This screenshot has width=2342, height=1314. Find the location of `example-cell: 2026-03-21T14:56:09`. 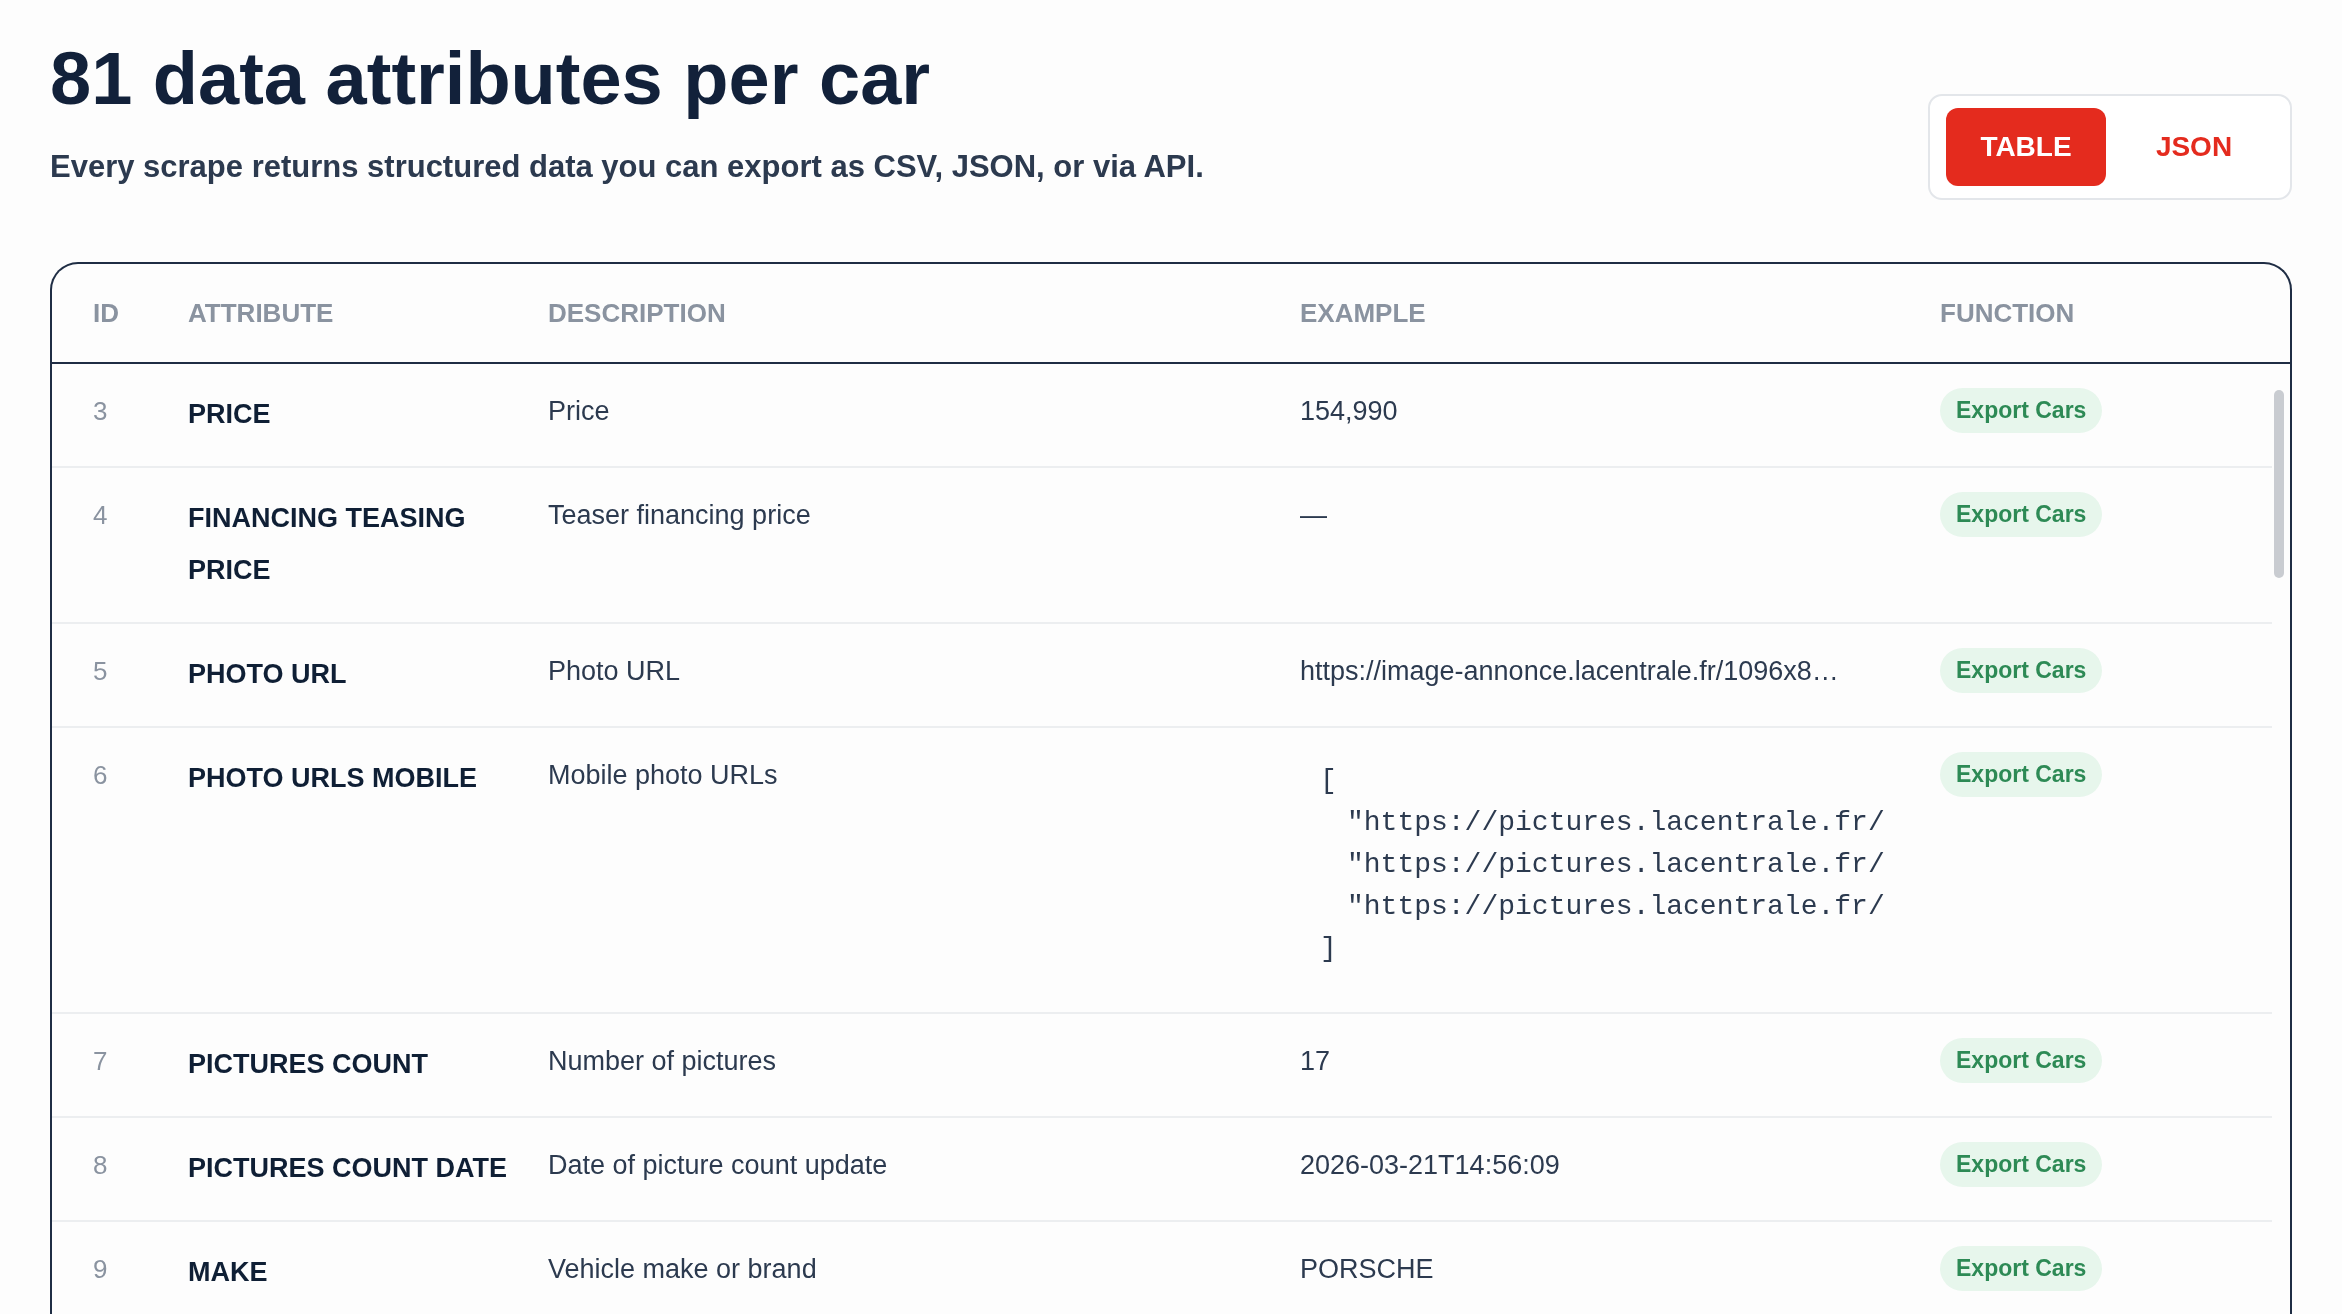

example-cell: 2026-03-21T14:56:09 is located at coordinates (1430, 1165).